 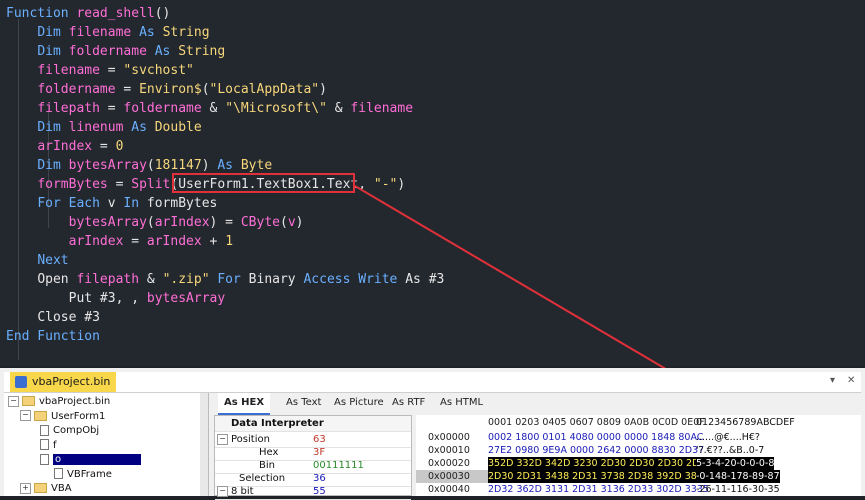 I want to click on hex-column-header: 0001 0203 0405 0607 0809 0A0B 0C0D 0E0F, so click(x=596, y=422).